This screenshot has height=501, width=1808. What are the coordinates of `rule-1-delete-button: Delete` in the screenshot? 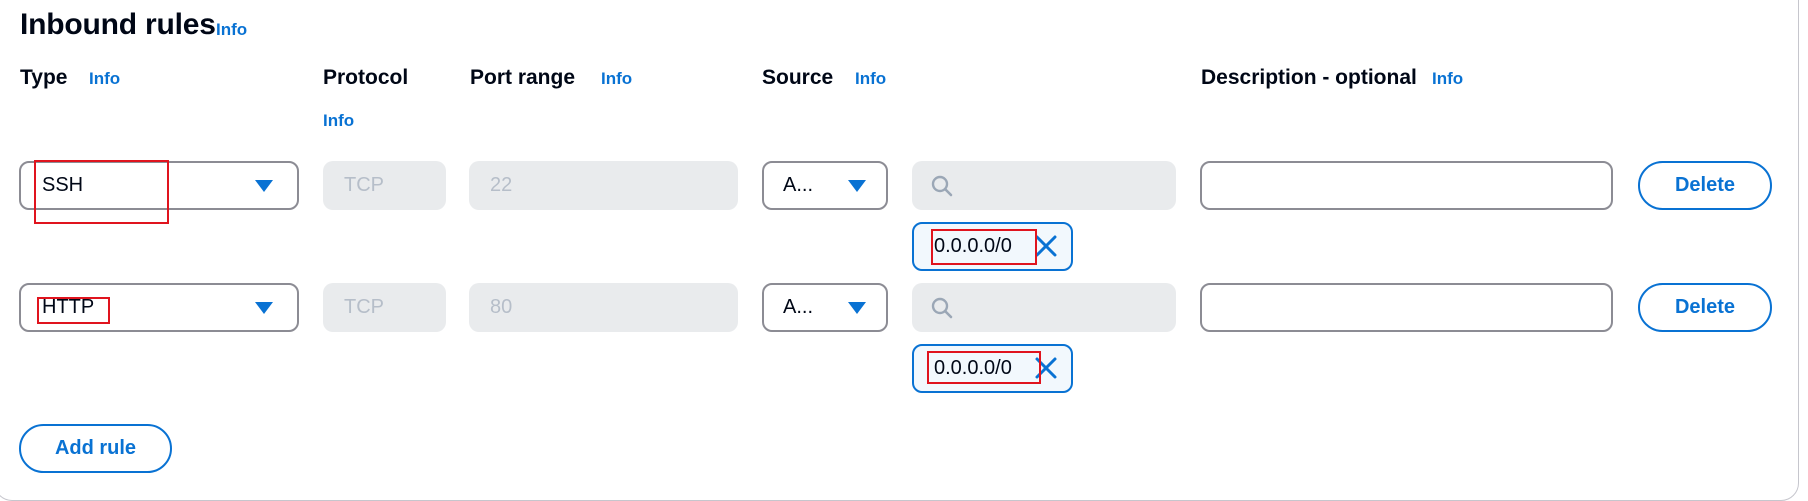 It's located at (1705, 185).